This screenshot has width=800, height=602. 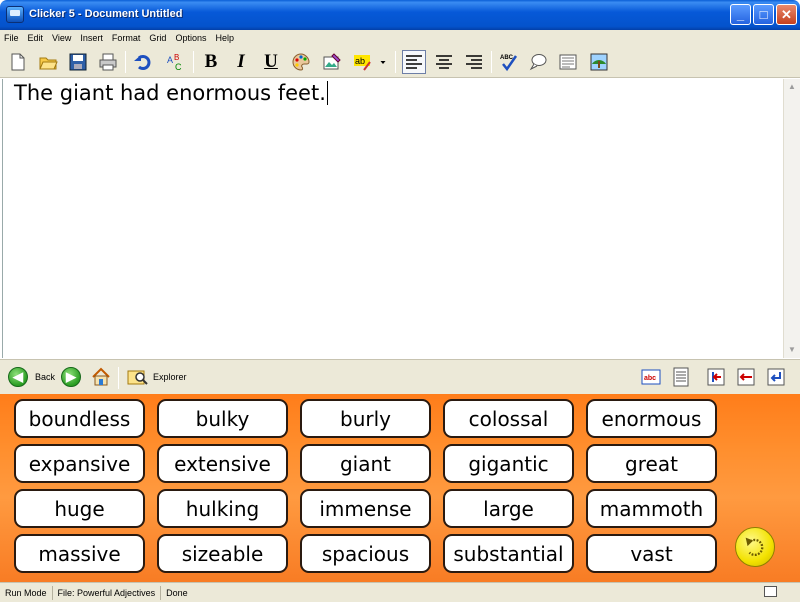 What do you see at coordinates (383, 62) in the screenshot?
I see `dropdown-arrow-icon` at bounding box center [383, 62].